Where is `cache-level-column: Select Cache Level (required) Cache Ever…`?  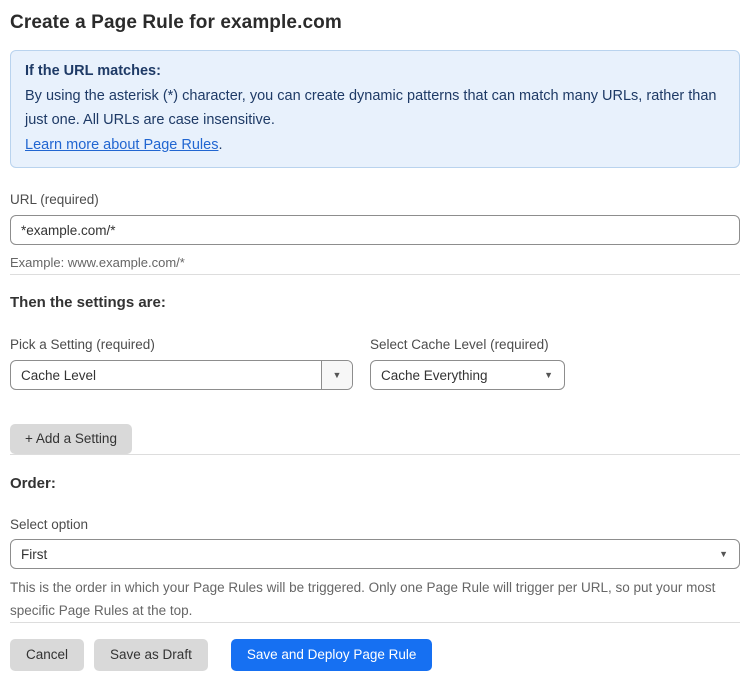 cache-level-column: Select Cache Level (required) Cache Ever… is located at coordinates (467, 351).